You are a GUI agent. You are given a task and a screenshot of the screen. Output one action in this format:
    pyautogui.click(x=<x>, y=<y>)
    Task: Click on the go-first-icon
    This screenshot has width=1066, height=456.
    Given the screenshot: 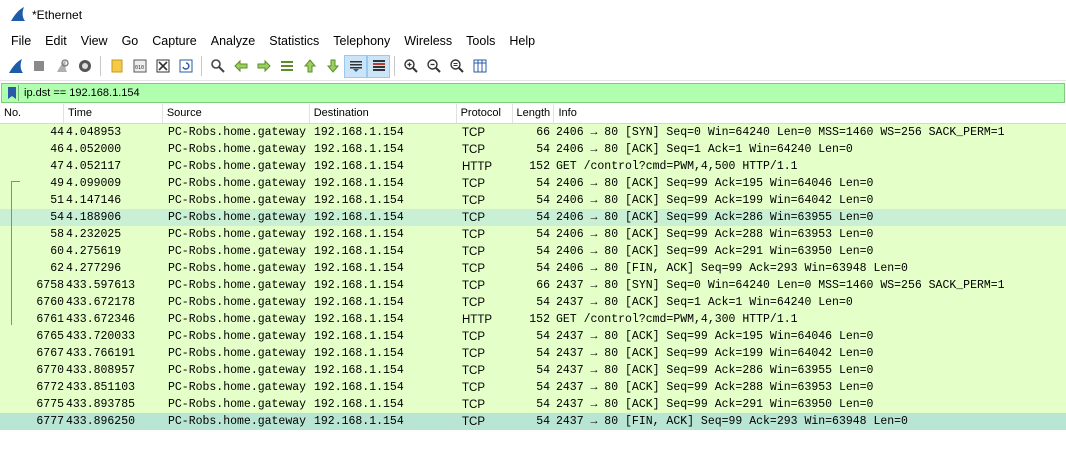 What is the action you would take?
    pyautogui.click(x=309, y=66)
    